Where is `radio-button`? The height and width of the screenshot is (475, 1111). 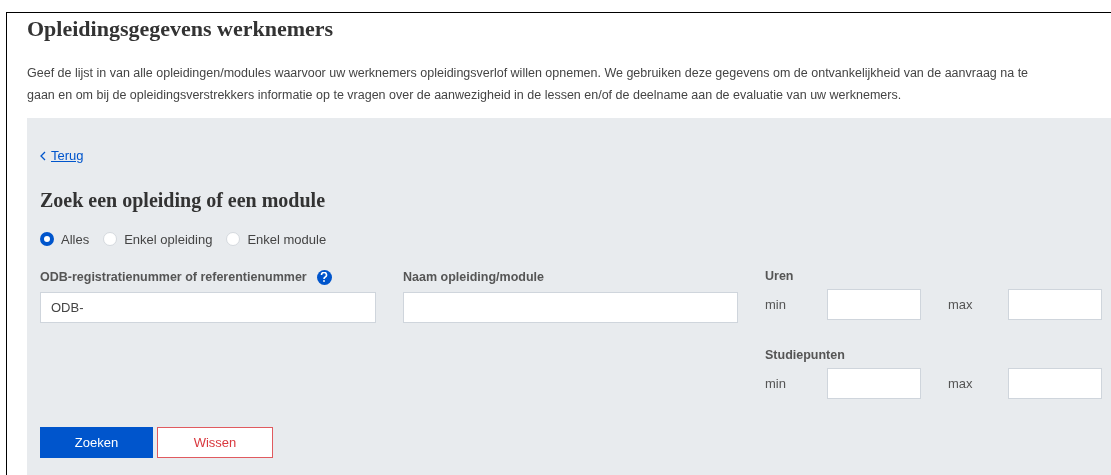
radio-button is located at coordinates (47, 239).